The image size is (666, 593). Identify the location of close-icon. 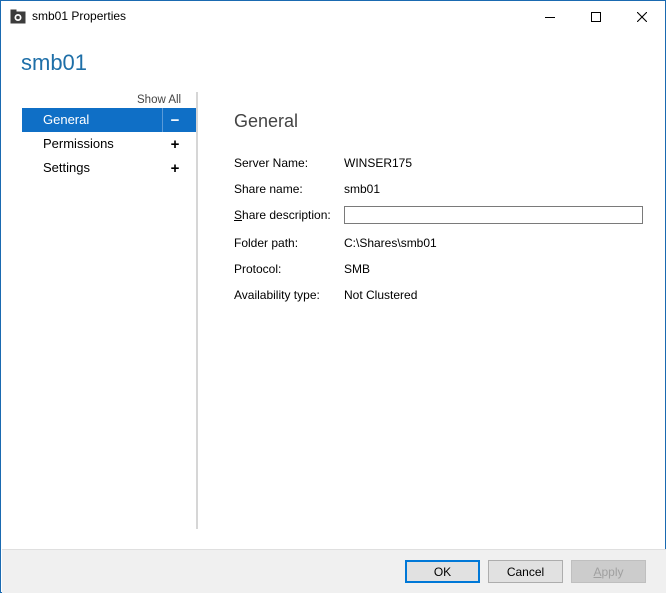
(642, 16).